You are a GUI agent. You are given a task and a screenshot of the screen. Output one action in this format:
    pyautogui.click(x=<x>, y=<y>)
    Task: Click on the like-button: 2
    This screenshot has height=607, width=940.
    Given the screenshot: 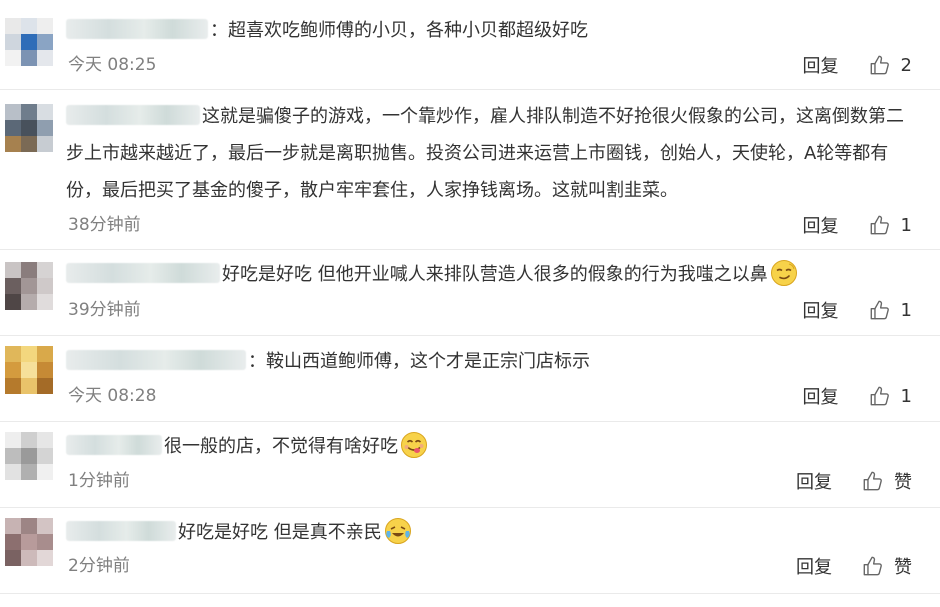 What is the action you would take?
    pyautogui.click(x=890, y=65)
    